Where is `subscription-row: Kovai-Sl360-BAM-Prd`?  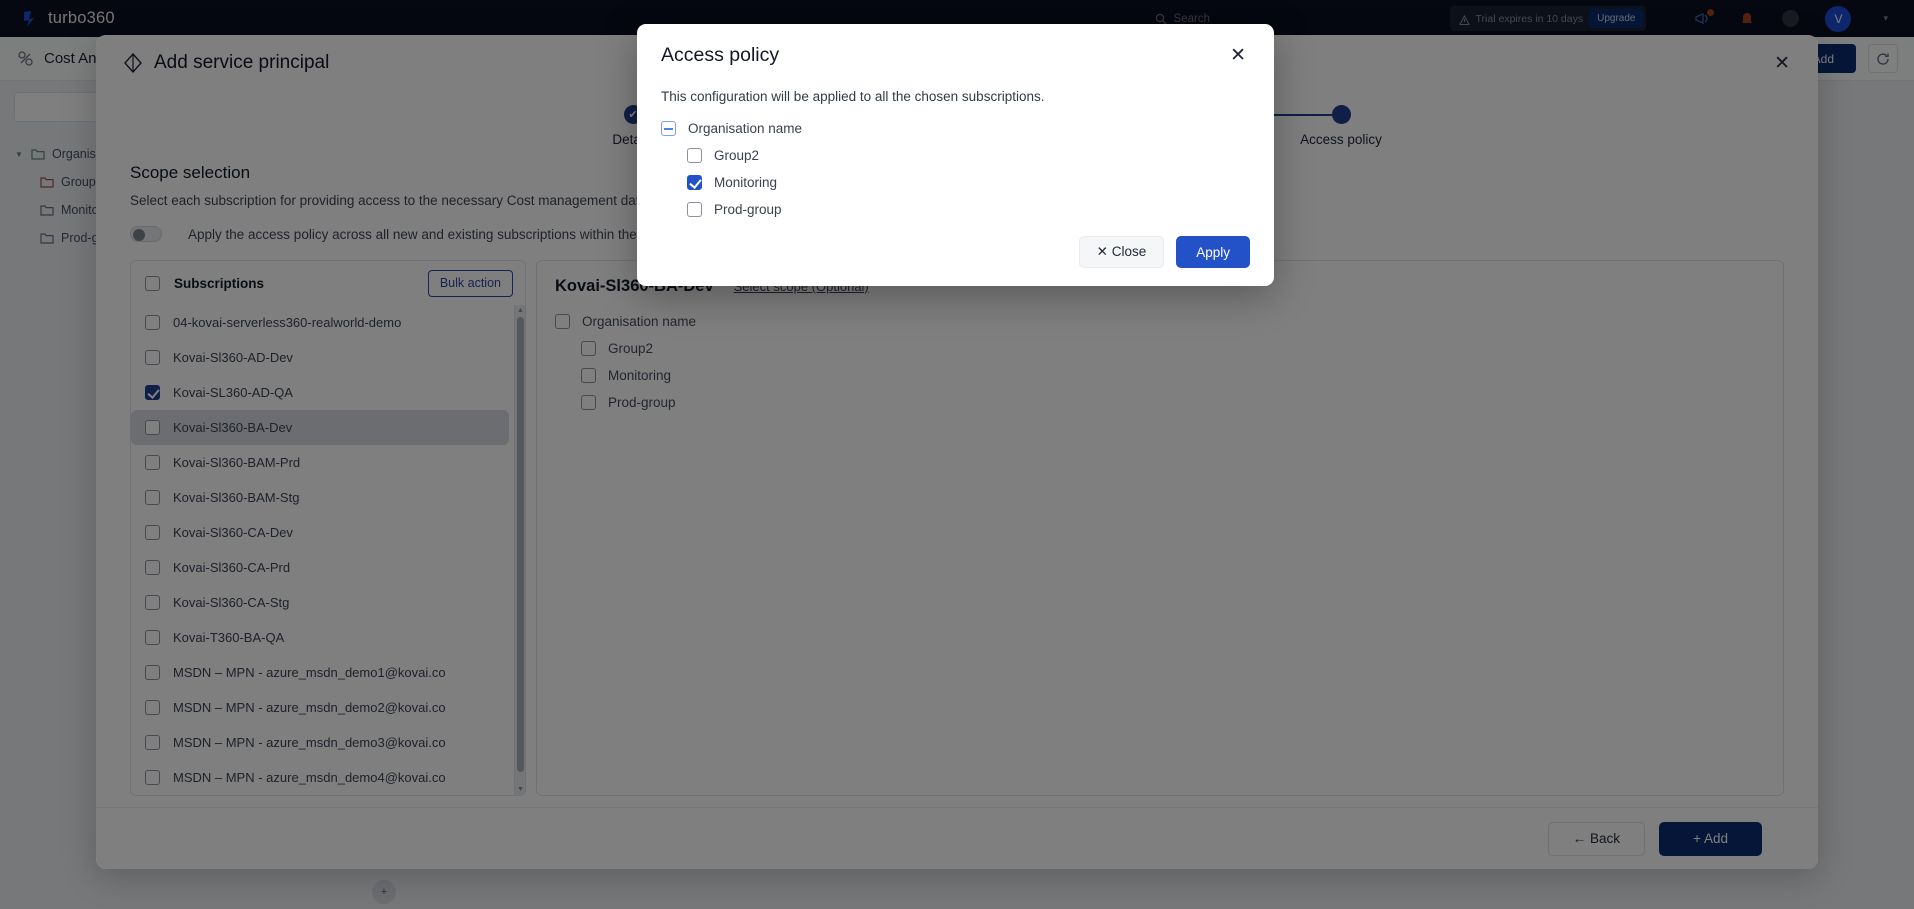
subscription-row: Kovai-Sl360-BAM-Prd is located at coordinates (323, 462).